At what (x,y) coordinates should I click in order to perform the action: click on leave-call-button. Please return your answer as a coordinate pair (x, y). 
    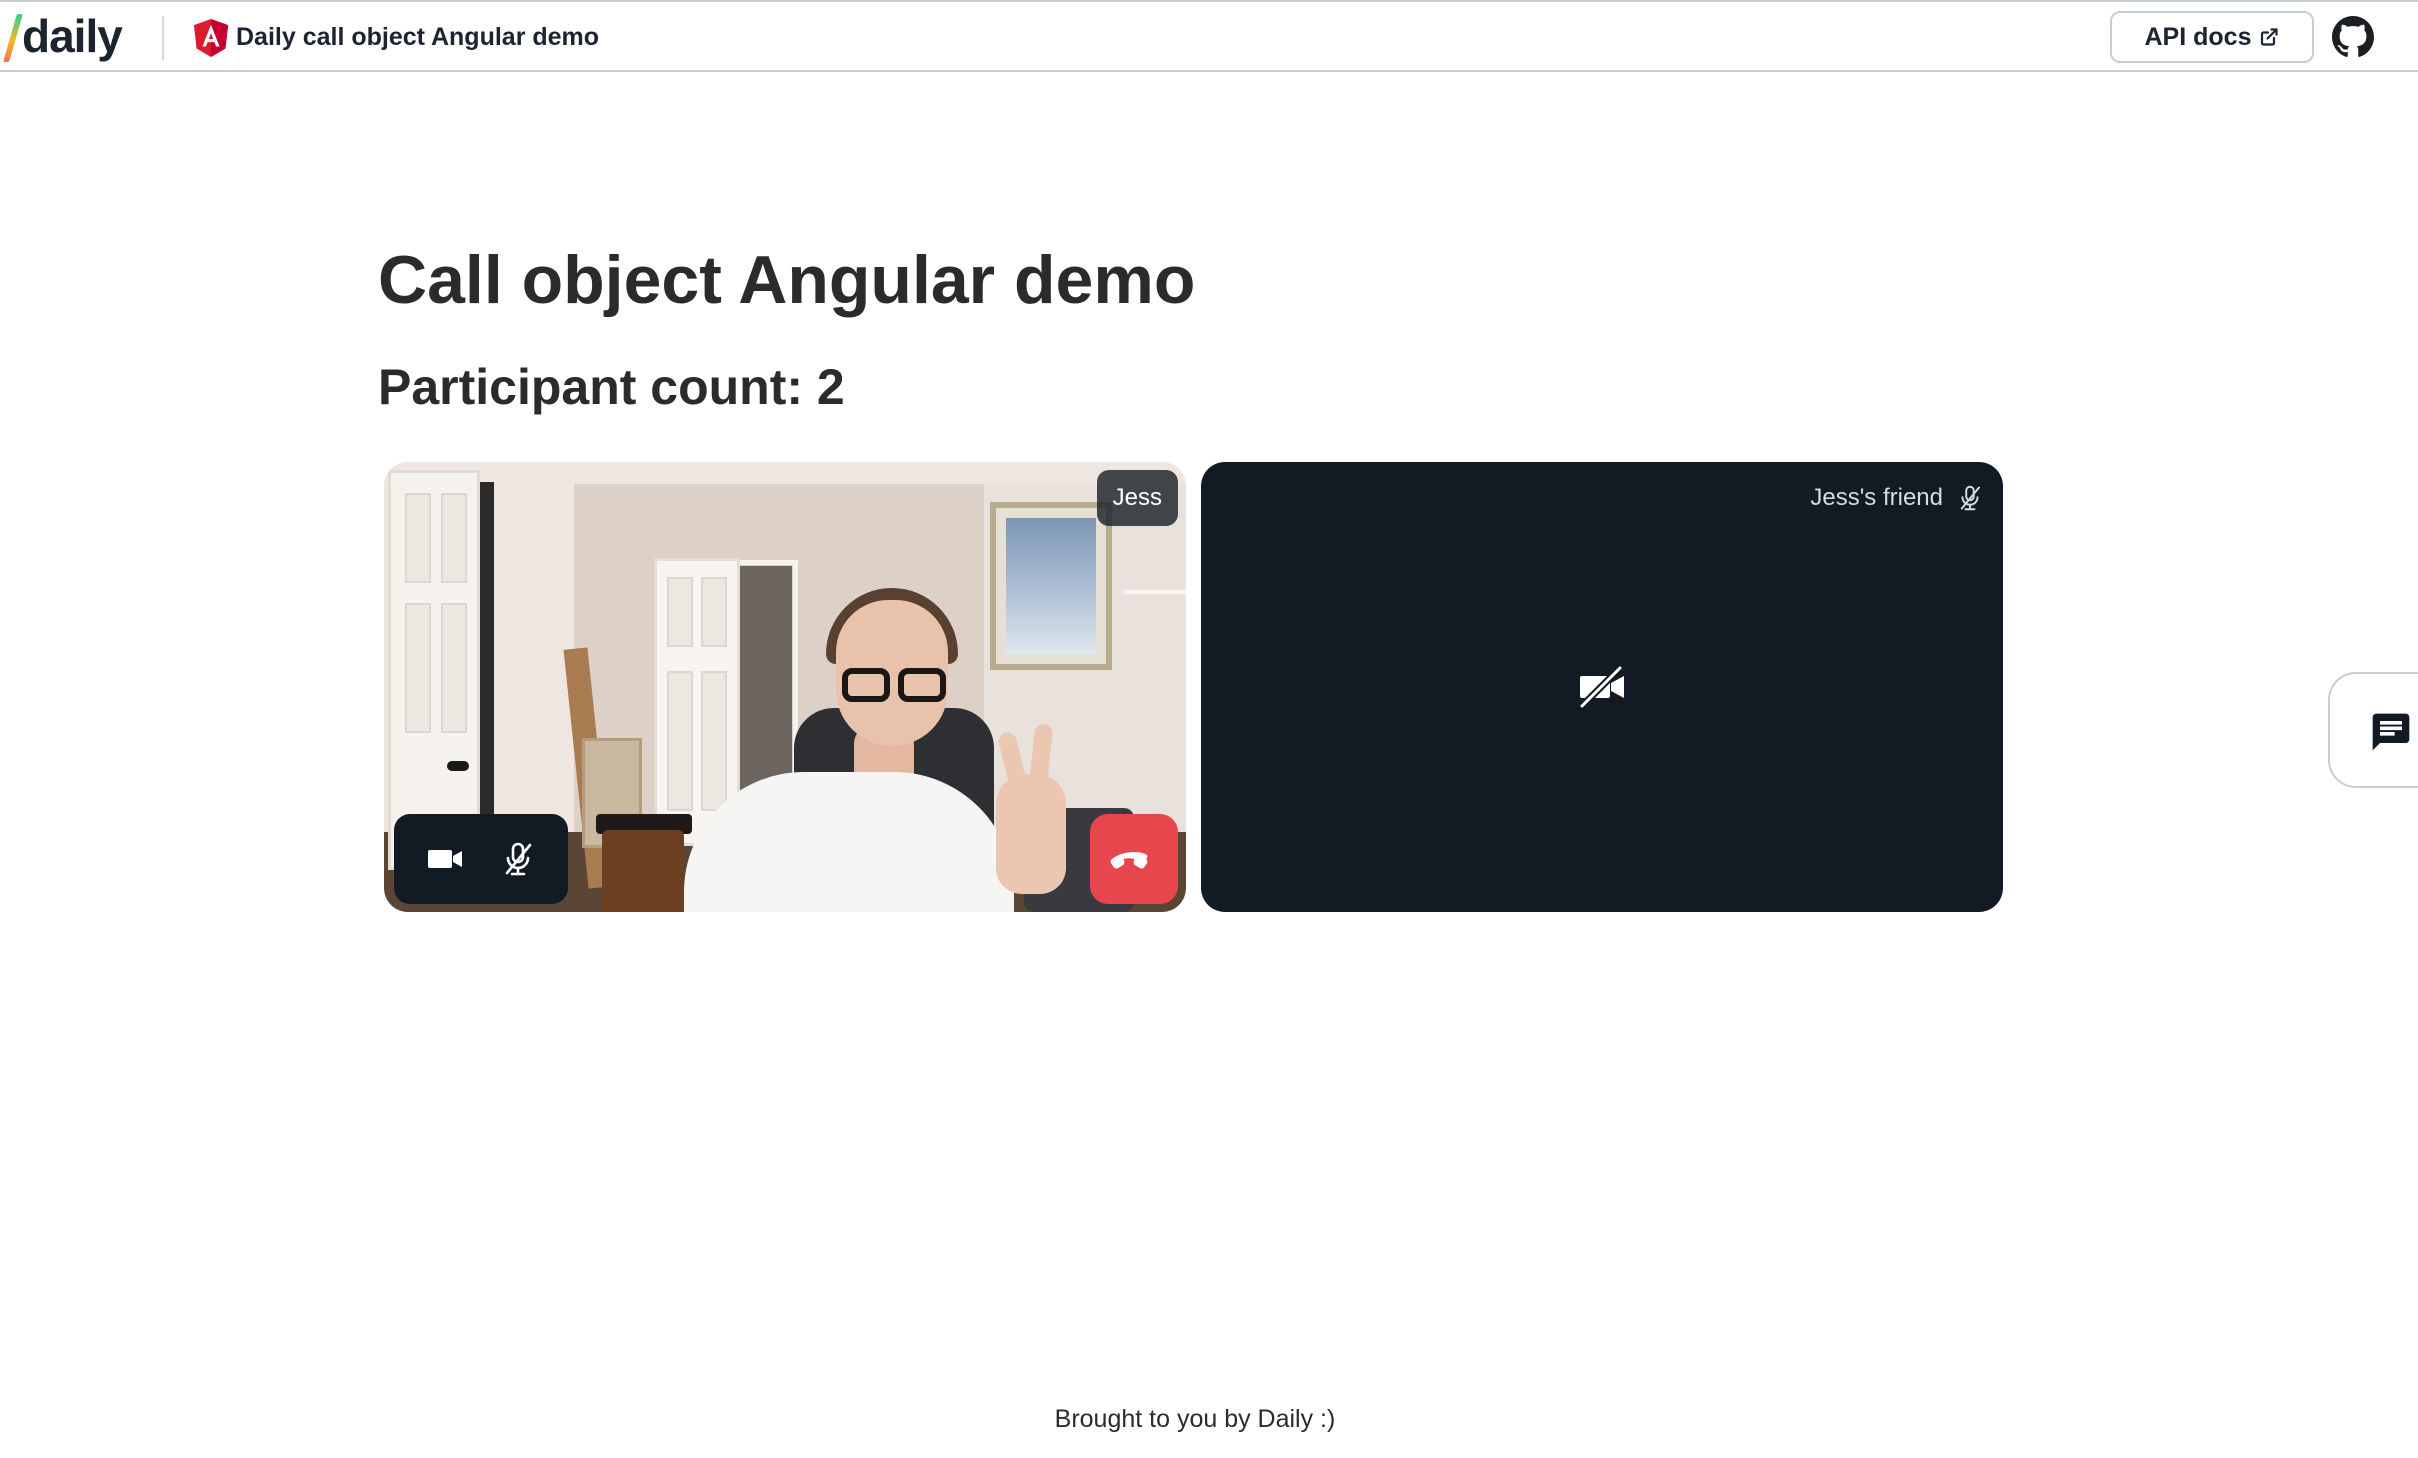
    Looking at the image, I should click on (1134, 859).